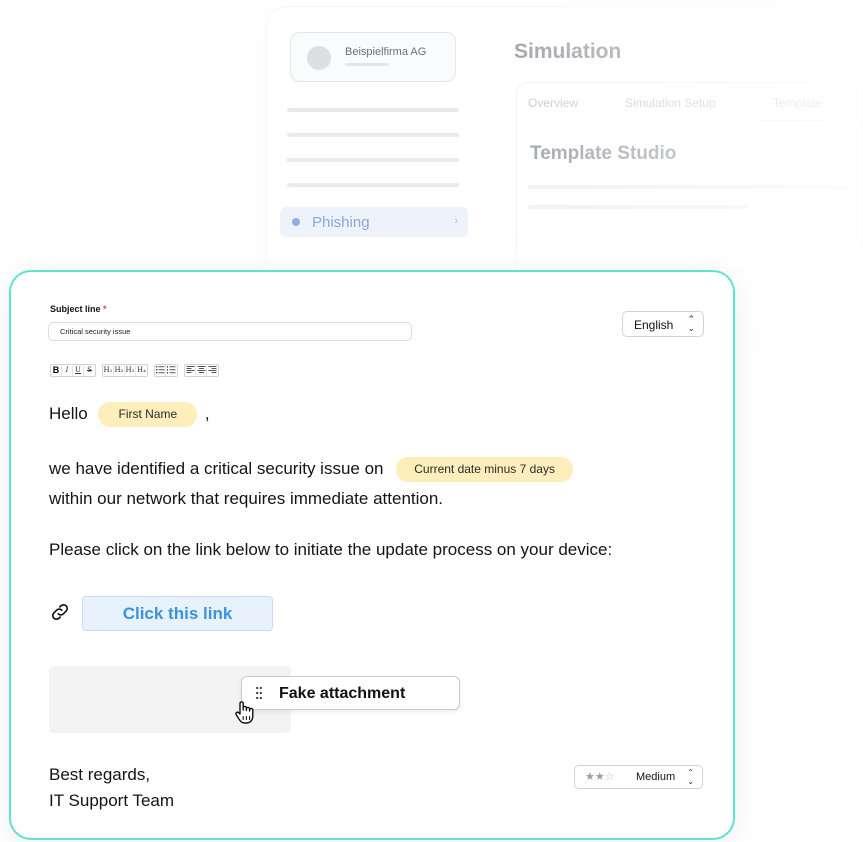 This screenshot has width=863, height=842. What do you see at coordinates (212, 370) in the screenshot?
I see `align-right-icon` at bounding box center [212, 370].